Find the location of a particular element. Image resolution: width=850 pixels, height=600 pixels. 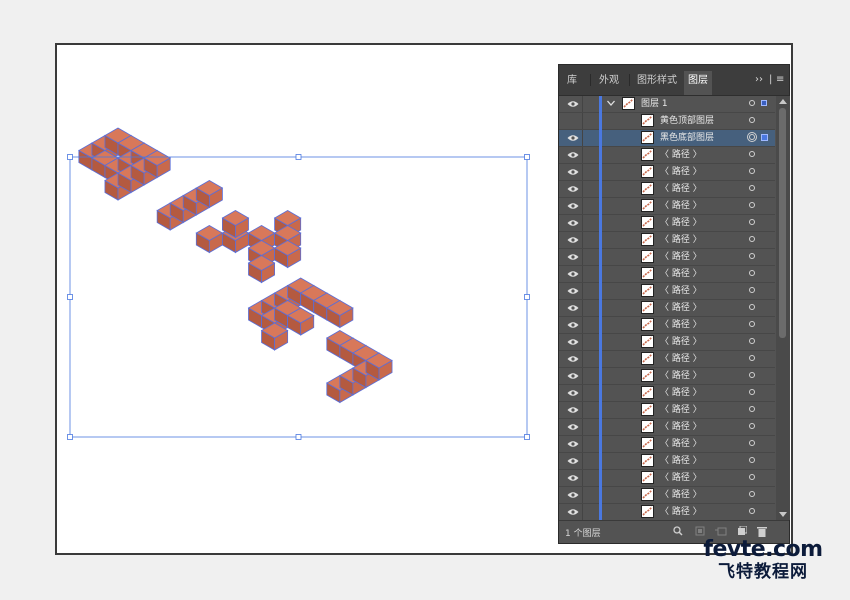

scroll-down-icon is located at coordinates (783, 514).